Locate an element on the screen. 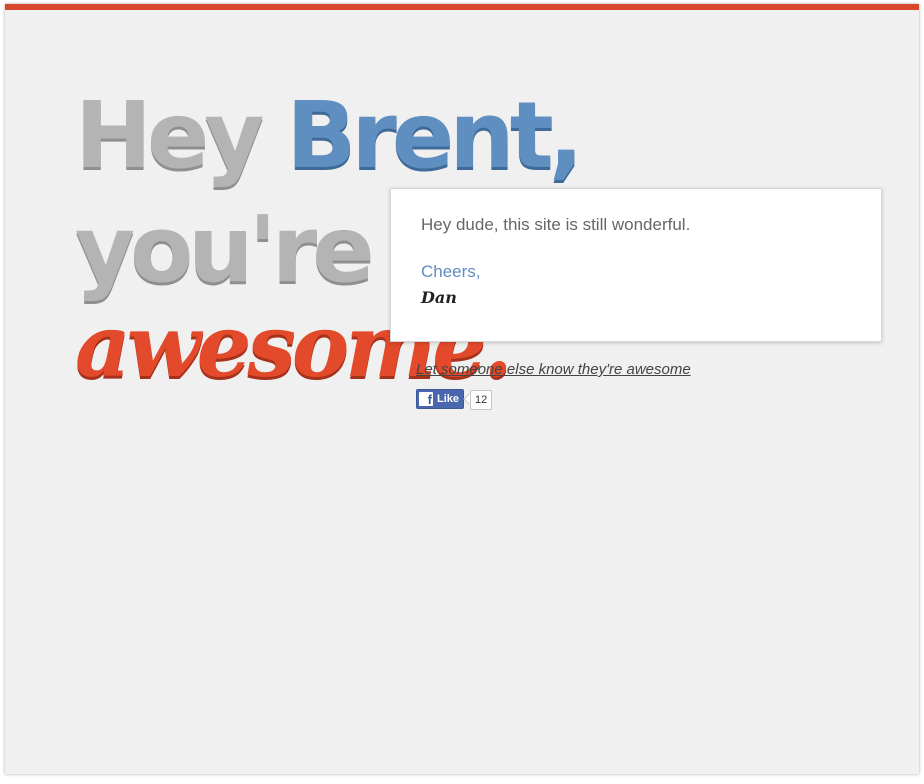 The width and height of the screenshot is (924, 784). headline-line-2: you're is located at coordinates (225, 249).